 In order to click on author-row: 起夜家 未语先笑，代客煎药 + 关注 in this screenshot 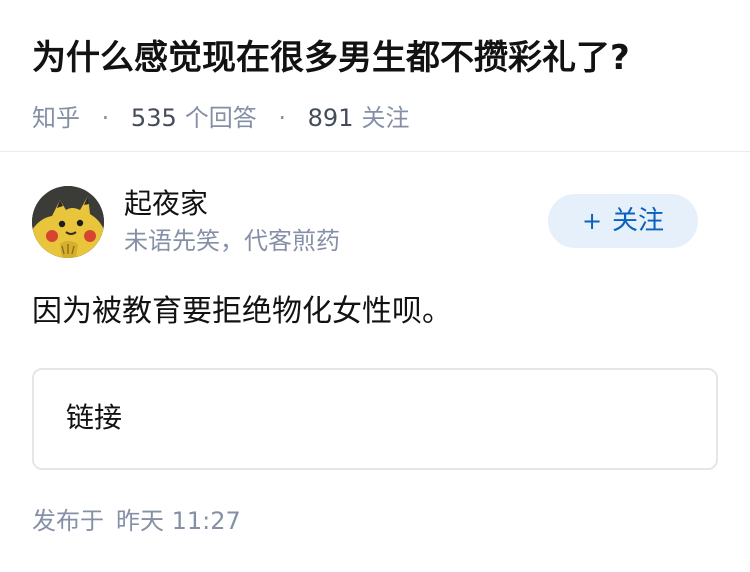, I will do `click(375, 222)`.